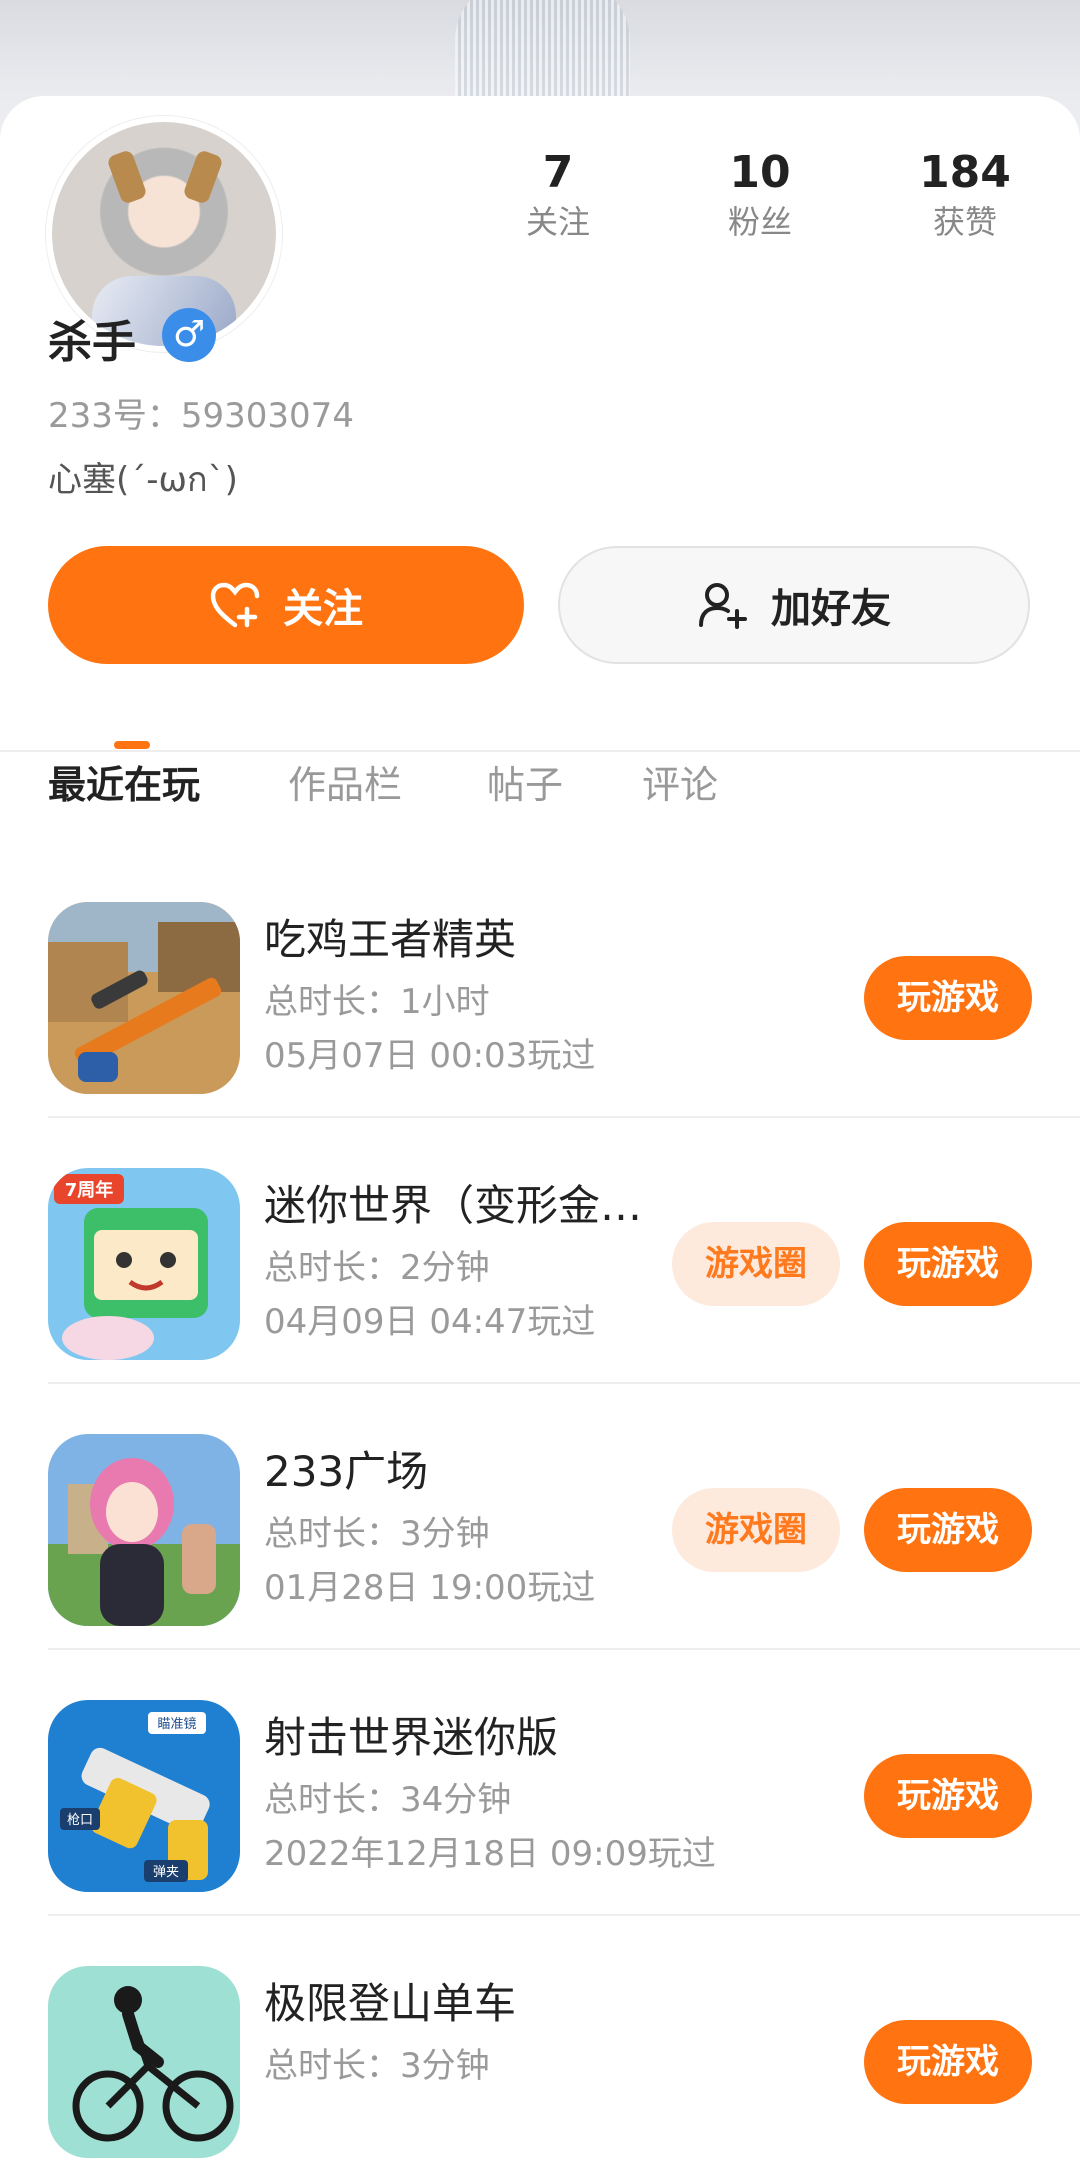 This screenshot has width=1080, height=2182. What do you see at coordinates (540, 985) in the screenshot?
I see `game-row: 吃鸡王者精英 总时长：1小时 05月07日 00:03玩过 玩游戏` at bounding box center [540, 985].